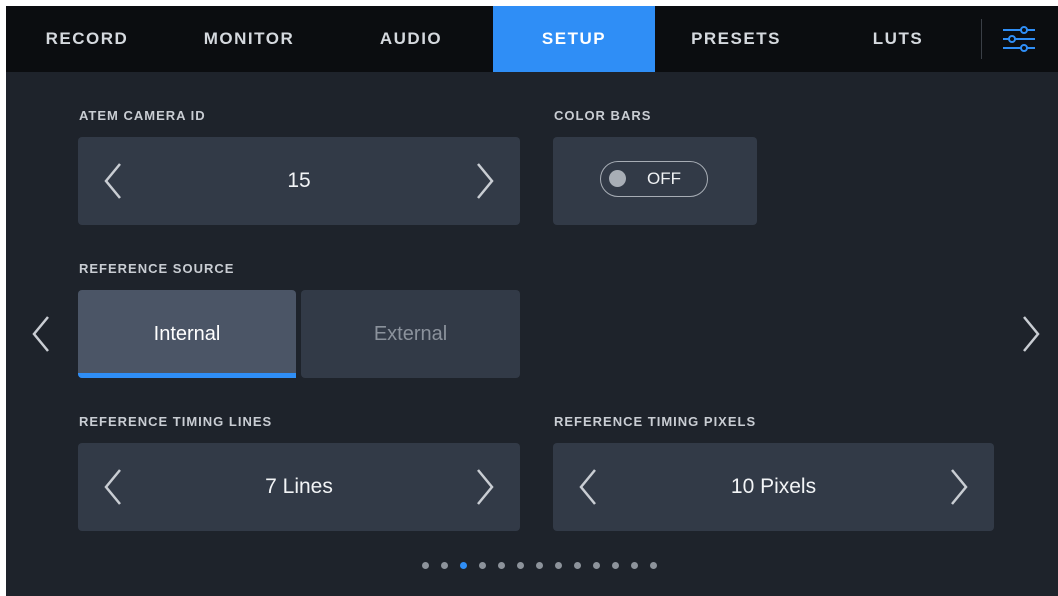  I want to click on atem-camera-id-label: ATEM CAMERA ID, so click(142, 115).